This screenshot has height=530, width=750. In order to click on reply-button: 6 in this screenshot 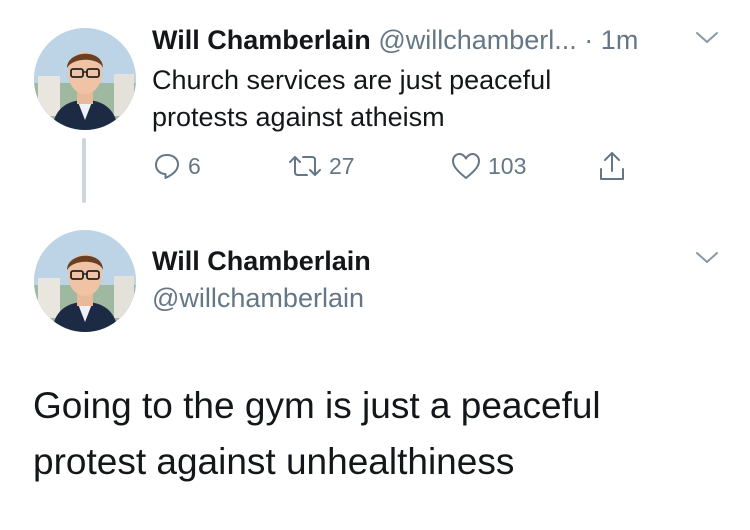, I will do `click(176, 166)`.